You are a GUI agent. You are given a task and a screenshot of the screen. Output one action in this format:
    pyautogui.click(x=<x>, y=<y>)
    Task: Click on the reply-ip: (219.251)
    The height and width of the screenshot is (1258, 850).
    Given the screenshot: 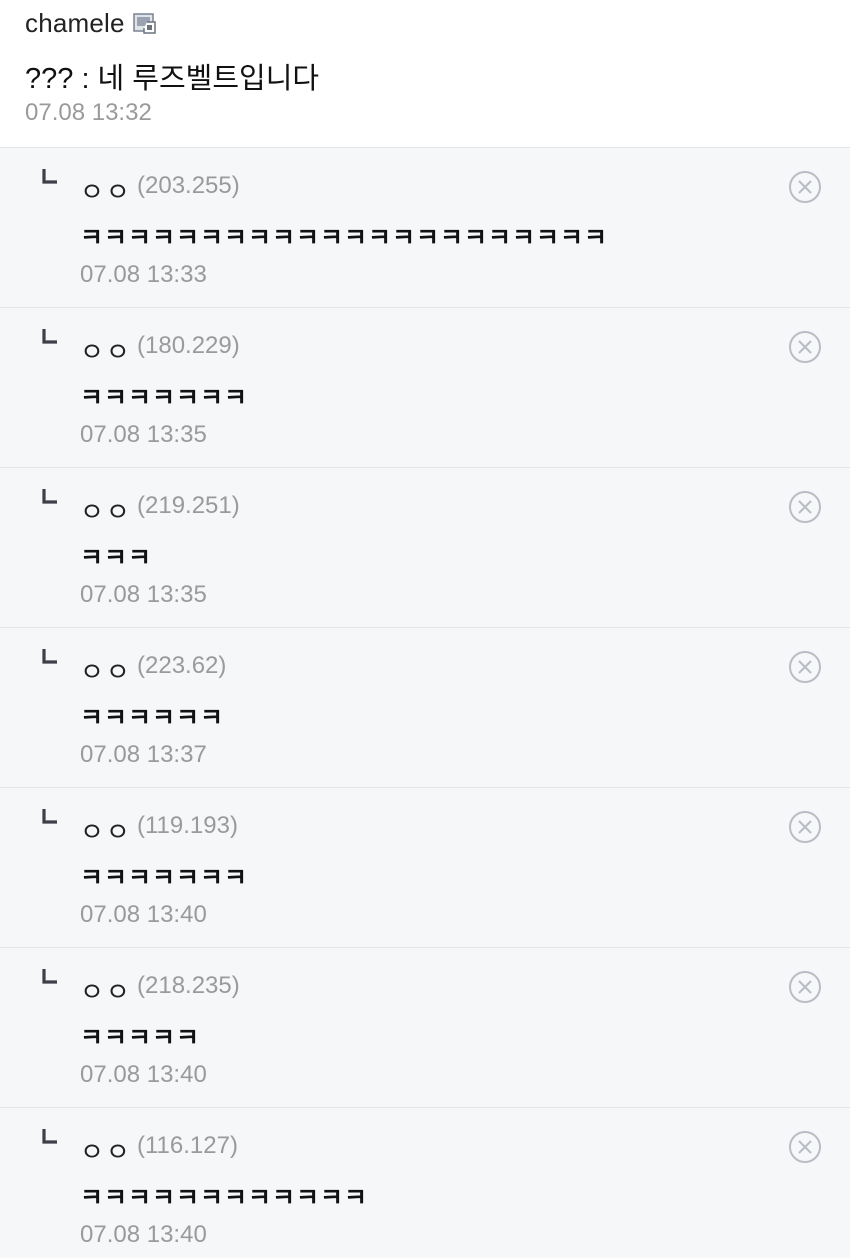 What is the action you would take?
    pyautogui.click(x=188, y=505)
    